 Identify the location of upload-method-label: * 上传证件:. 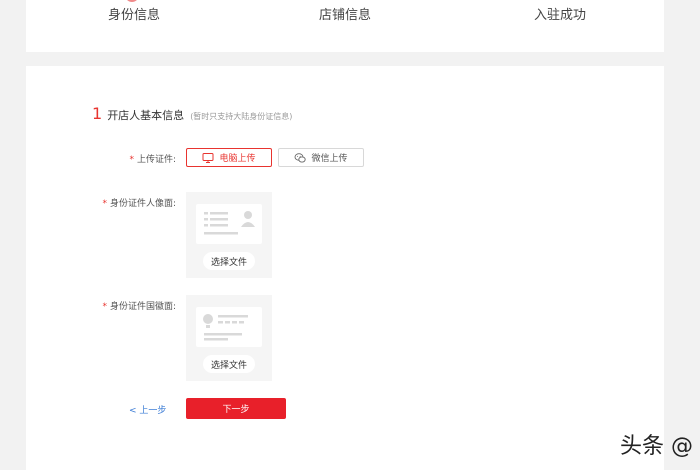
(152, 160).